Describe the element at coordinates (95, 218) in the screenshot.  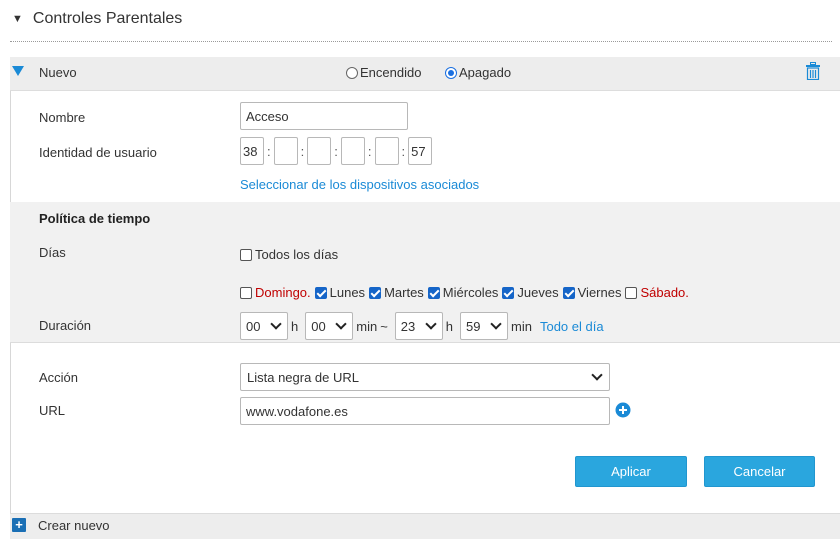
I see `policy-title: Política de tiempo` at that location.